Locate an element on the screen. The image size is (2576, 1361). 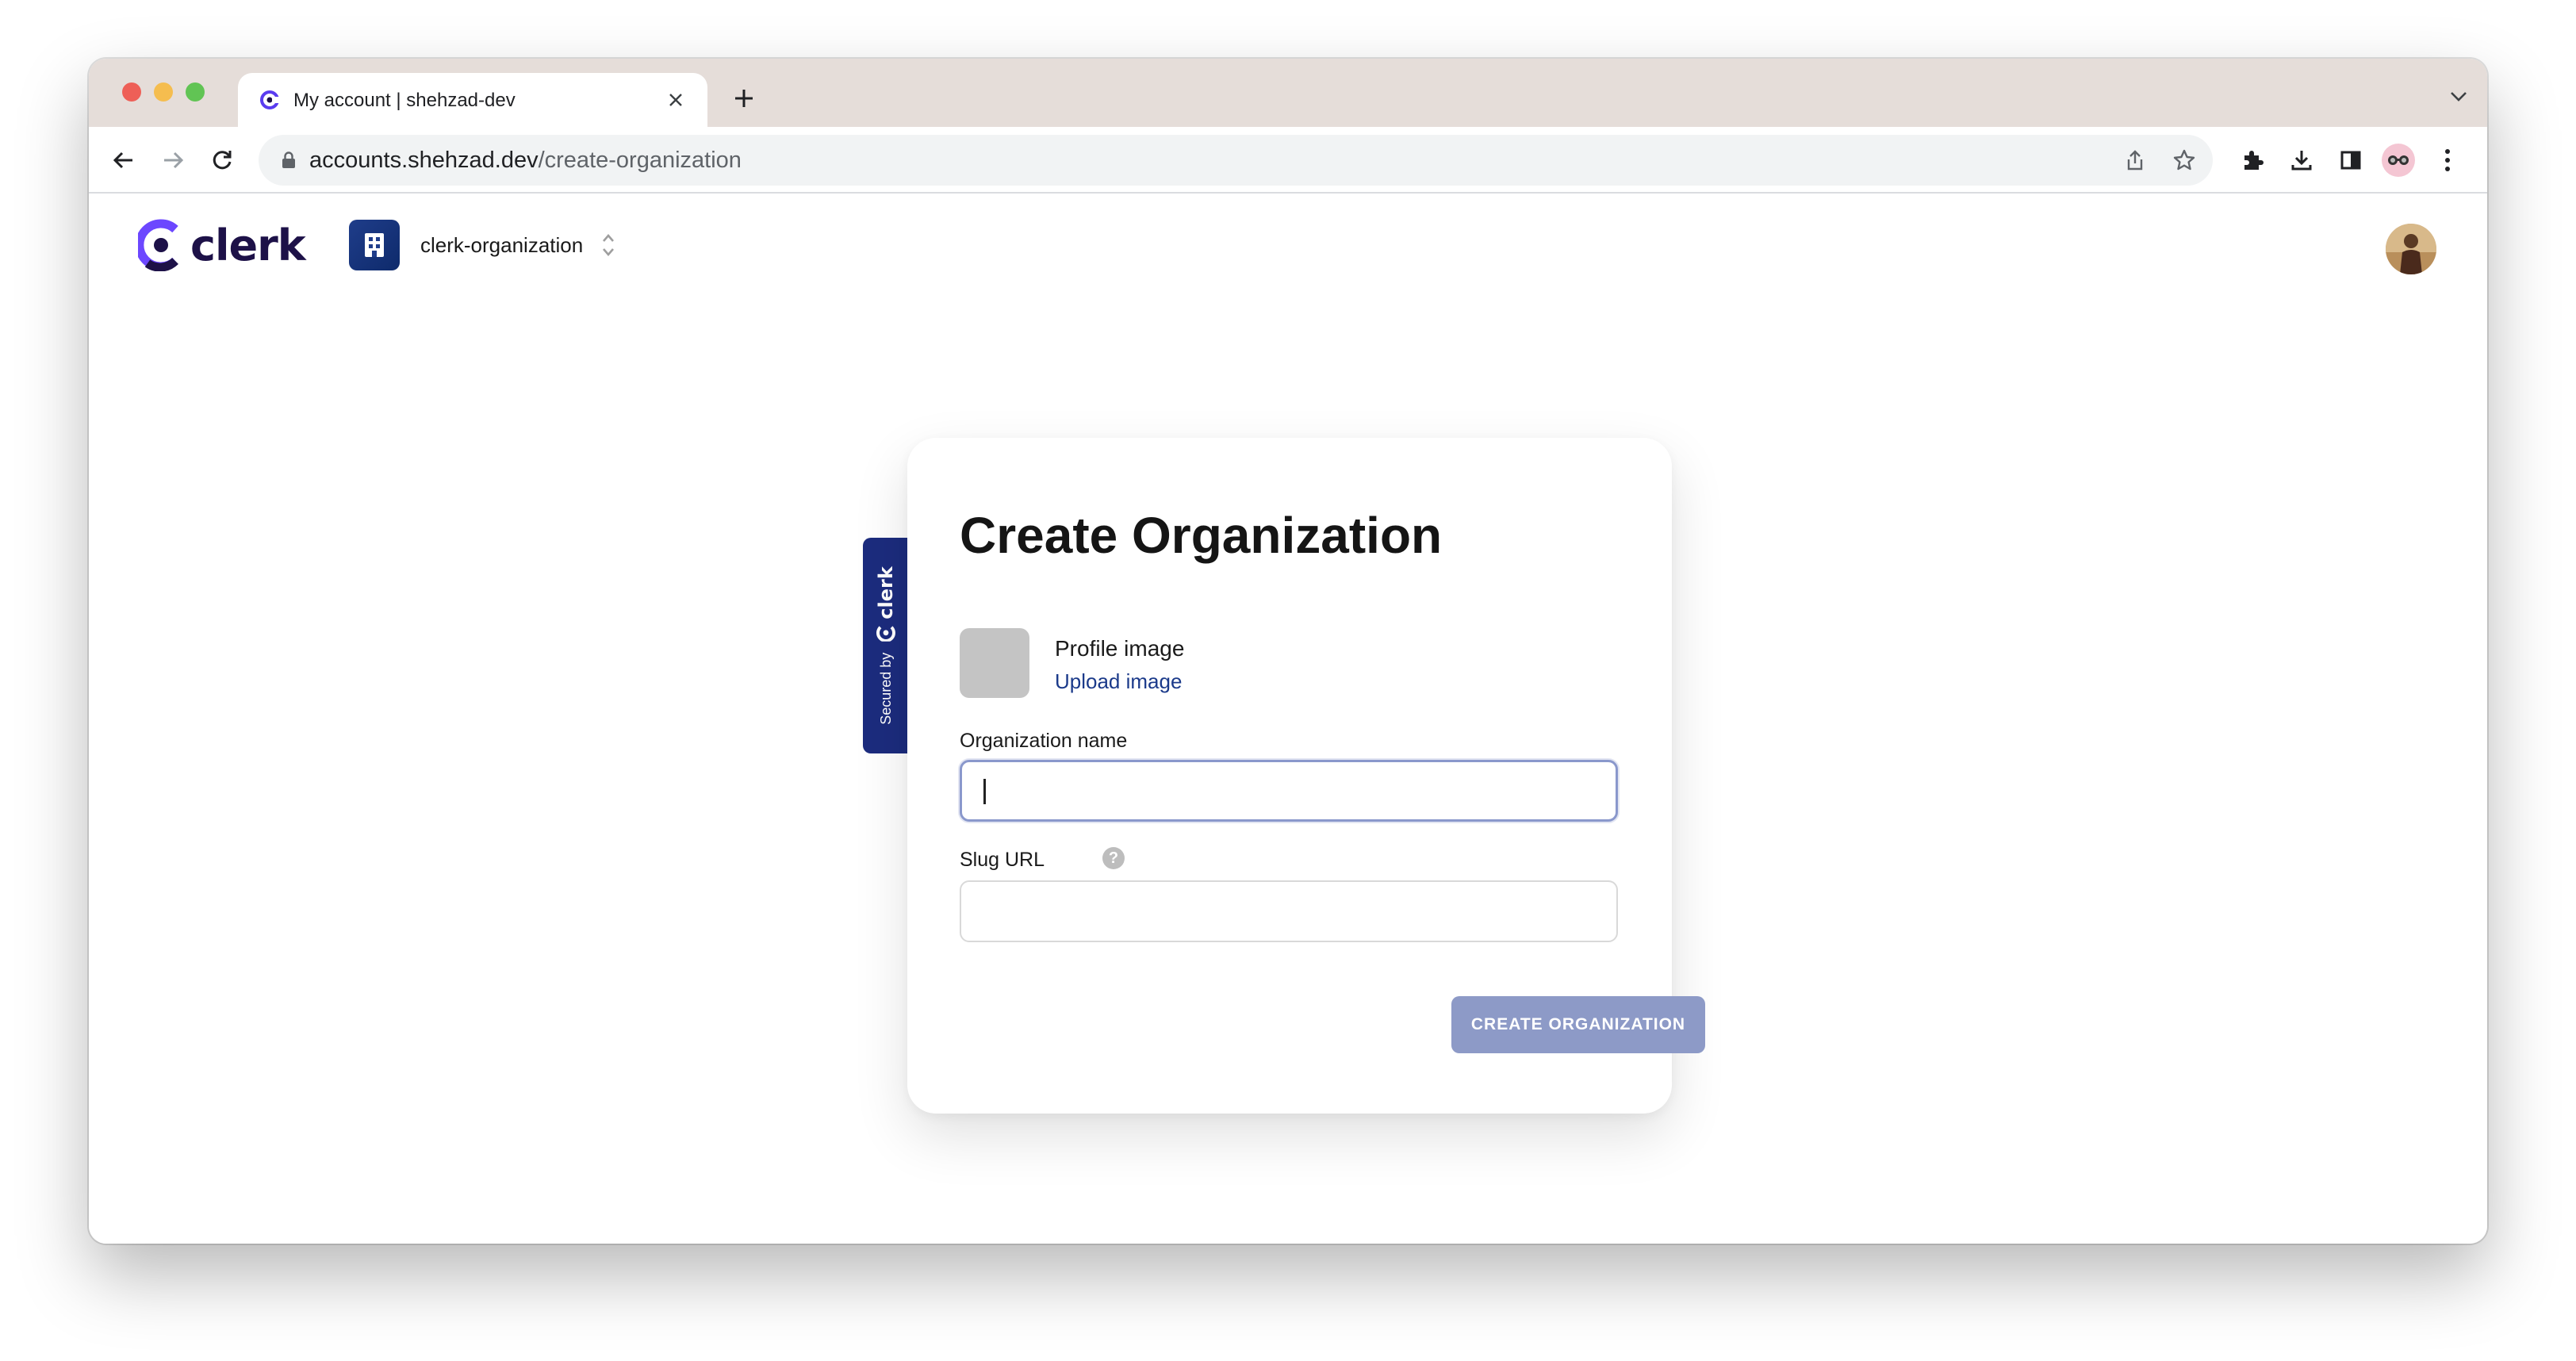
help-icon: ? is located at coordinates (1113, 858).